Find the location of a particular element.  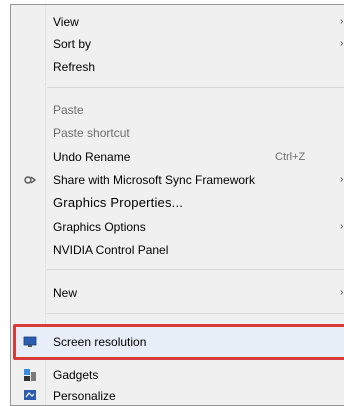

menu-item-label: New is located at coordinates (65, 293).